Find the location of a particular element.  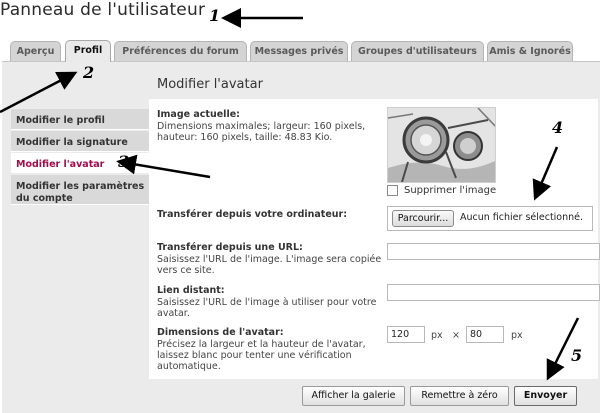

reset-button: Remettre à zéro is located at coordinates (459, 396).